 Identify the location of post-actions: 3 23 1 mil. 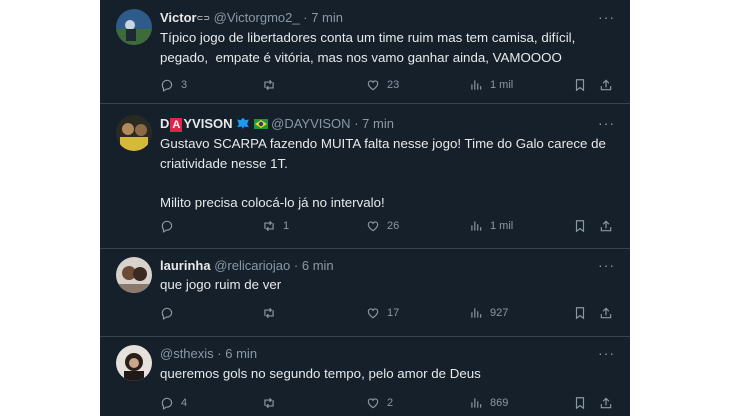
(387, 85).